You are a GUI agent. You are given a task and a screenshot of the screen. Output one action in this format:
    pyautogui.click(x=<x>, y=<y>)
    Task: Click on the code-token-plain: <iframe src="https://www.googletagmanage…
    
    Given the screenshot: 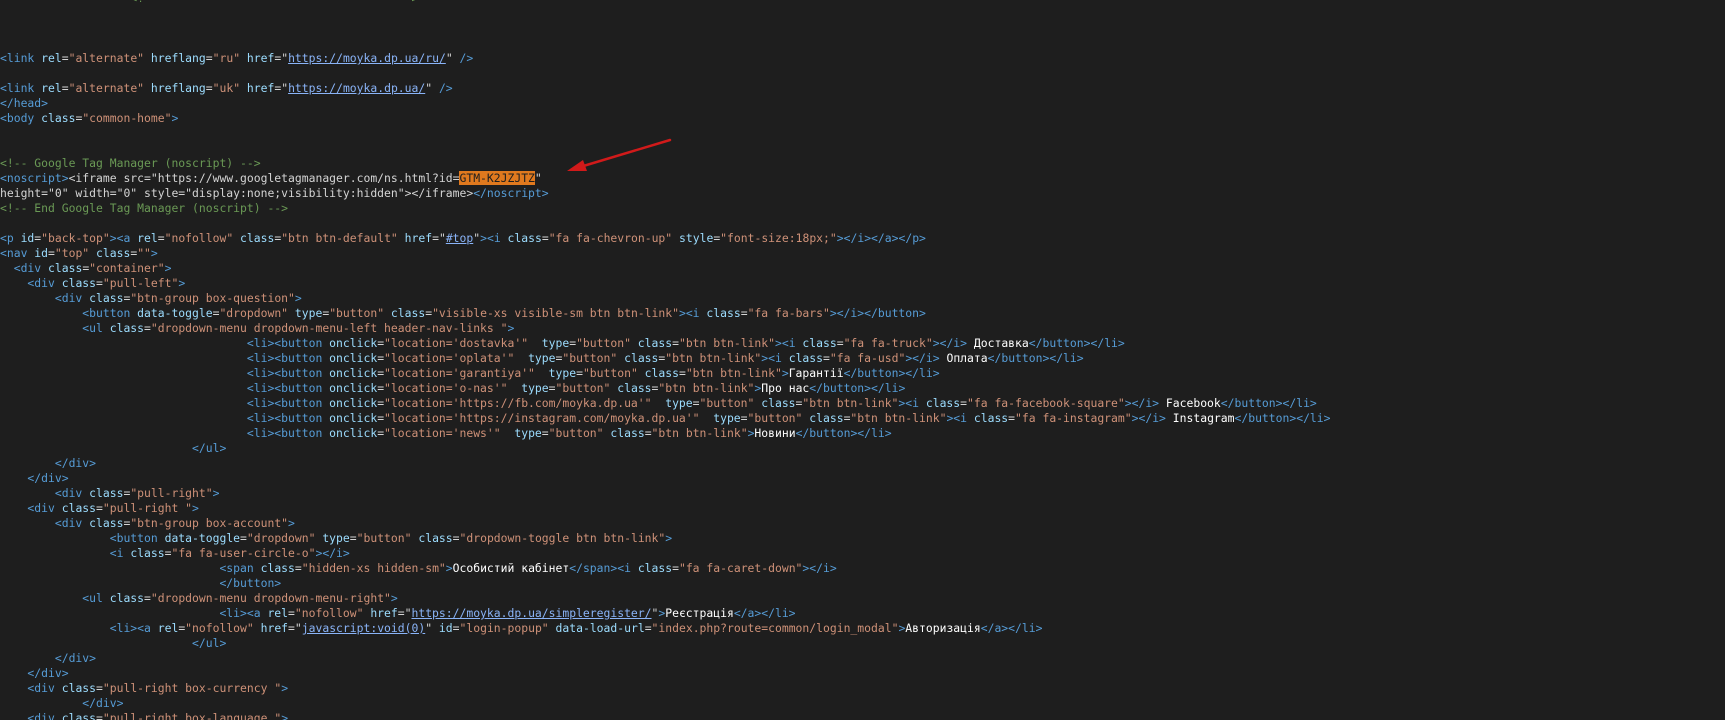 What is the action you would take?
    pyautogui.click(x=264, y=178)
    